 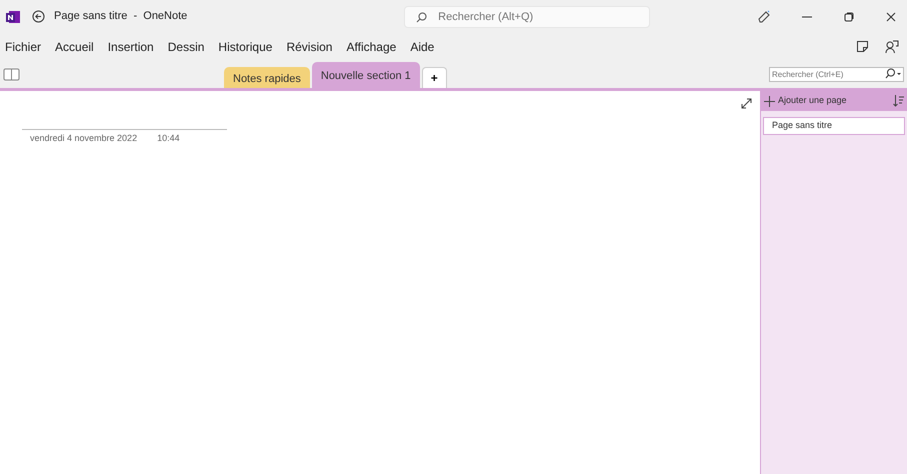 I want to click on back-button, so click(x=38, y=16).